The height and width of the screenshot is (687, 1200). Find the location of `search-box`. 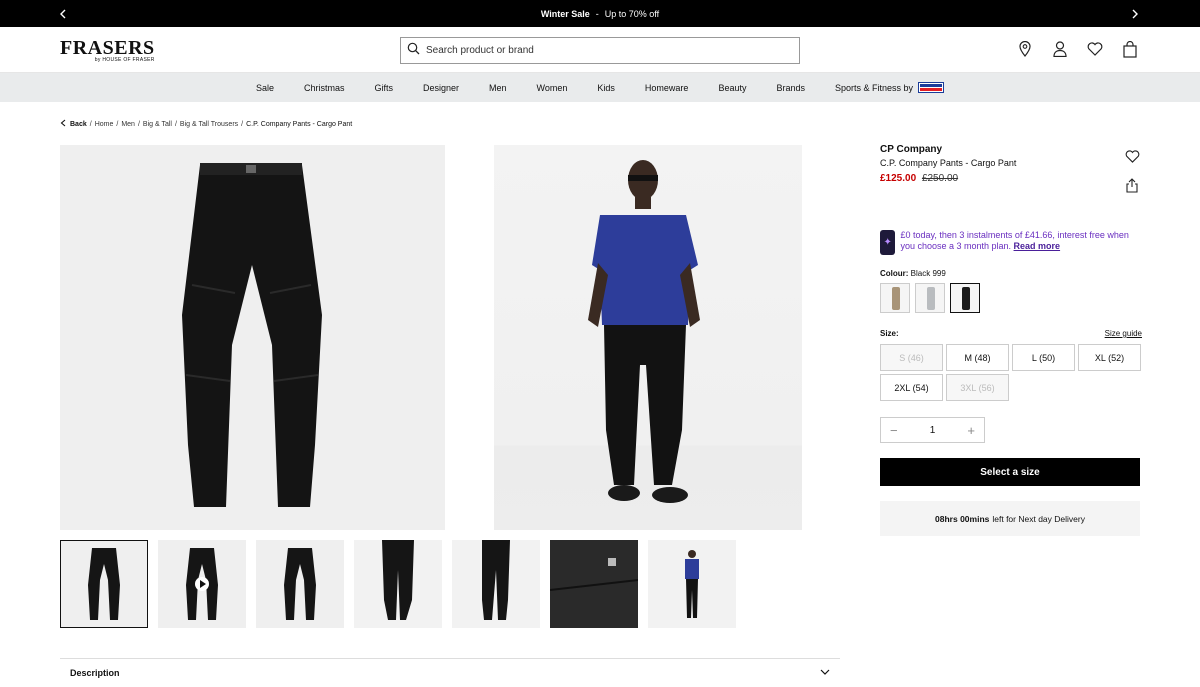

search-box is located at coordinates (600, 50).